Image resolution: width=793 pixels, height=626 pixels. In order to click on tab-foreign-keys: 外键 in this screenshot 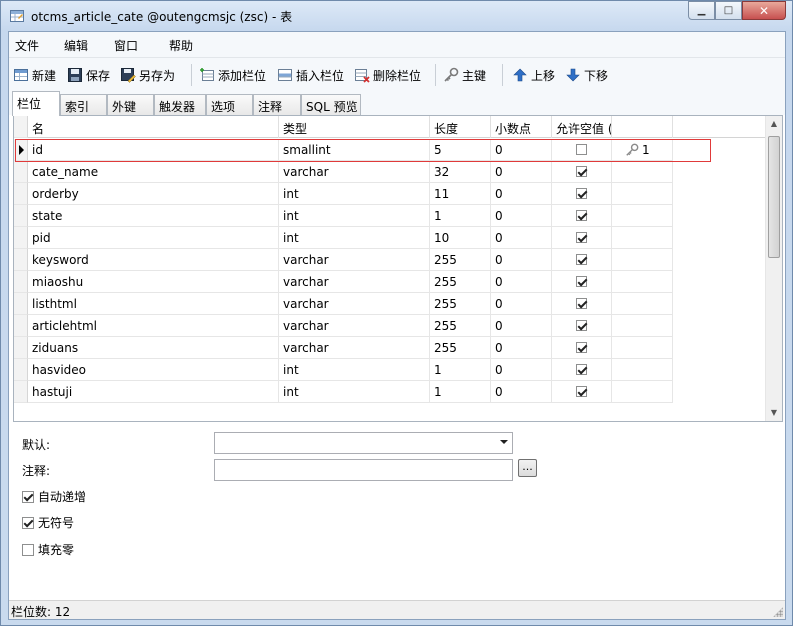, I will do `click(130, 104)`.